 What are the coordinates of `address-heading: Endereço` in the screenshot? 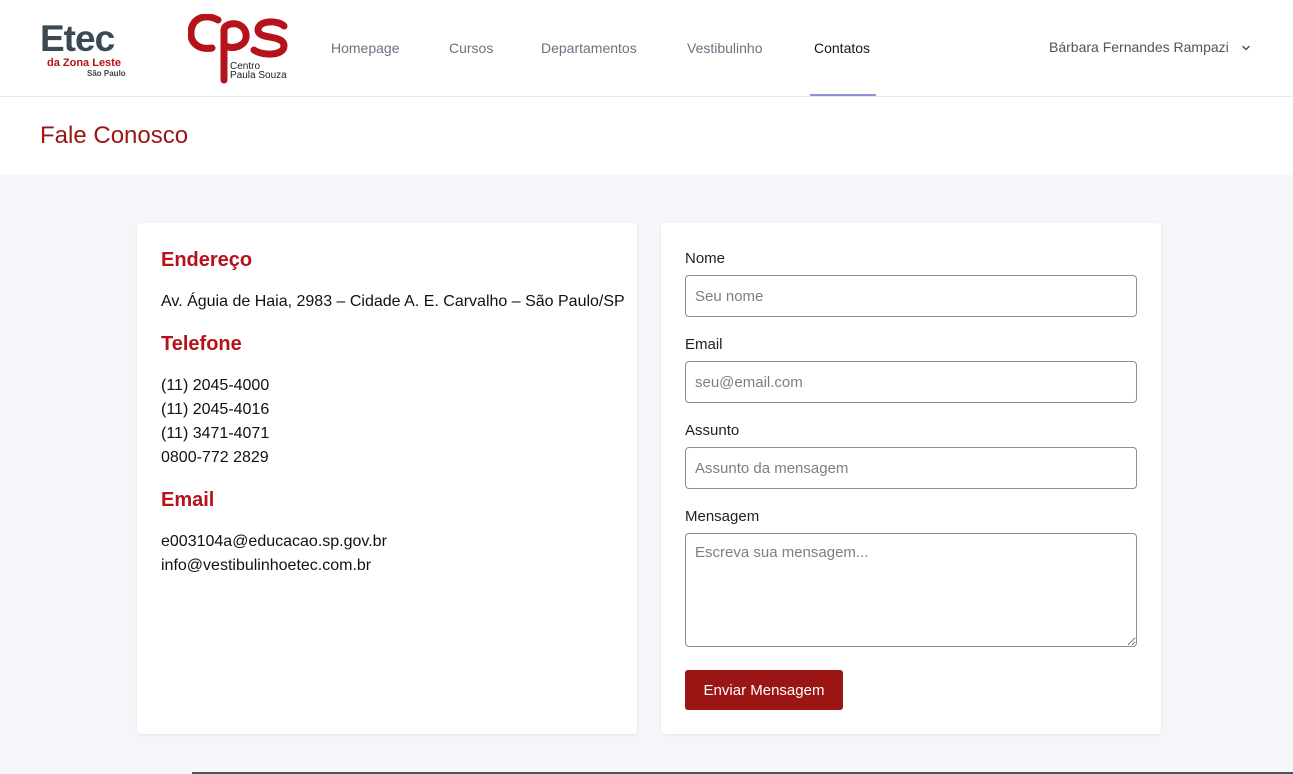 It's located at (207, 260).